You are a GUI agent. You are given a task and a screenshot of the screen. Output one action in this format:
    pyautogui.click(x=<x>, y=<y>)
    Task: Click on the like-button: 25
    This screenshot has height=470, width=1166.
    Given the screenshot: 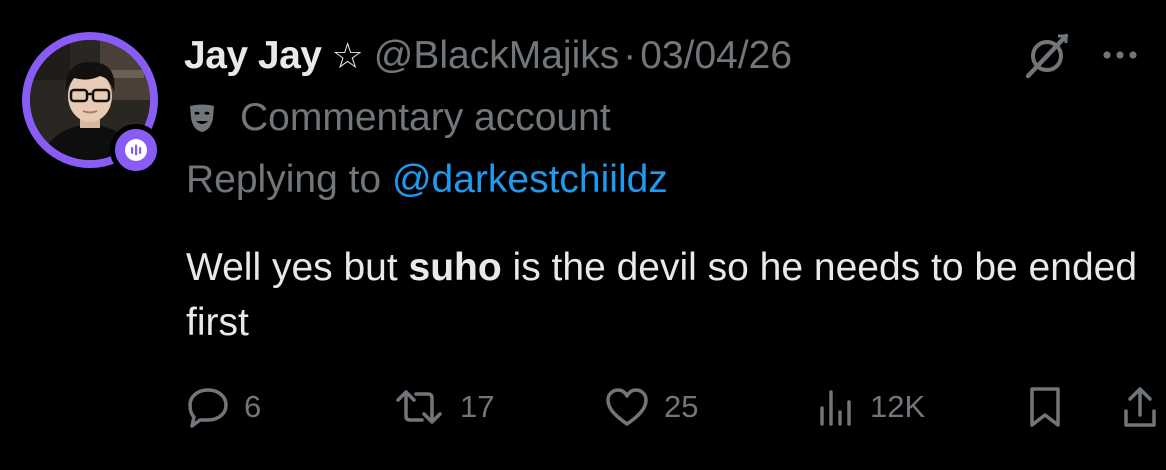 What is the action you would take?
    pyautogui.click(x=651, y=407)
    